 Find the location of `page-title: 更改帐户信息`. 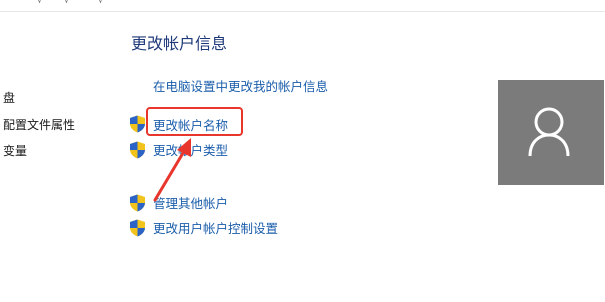

page-title: 更改帐户信息 is located at coordinates (179, 43).